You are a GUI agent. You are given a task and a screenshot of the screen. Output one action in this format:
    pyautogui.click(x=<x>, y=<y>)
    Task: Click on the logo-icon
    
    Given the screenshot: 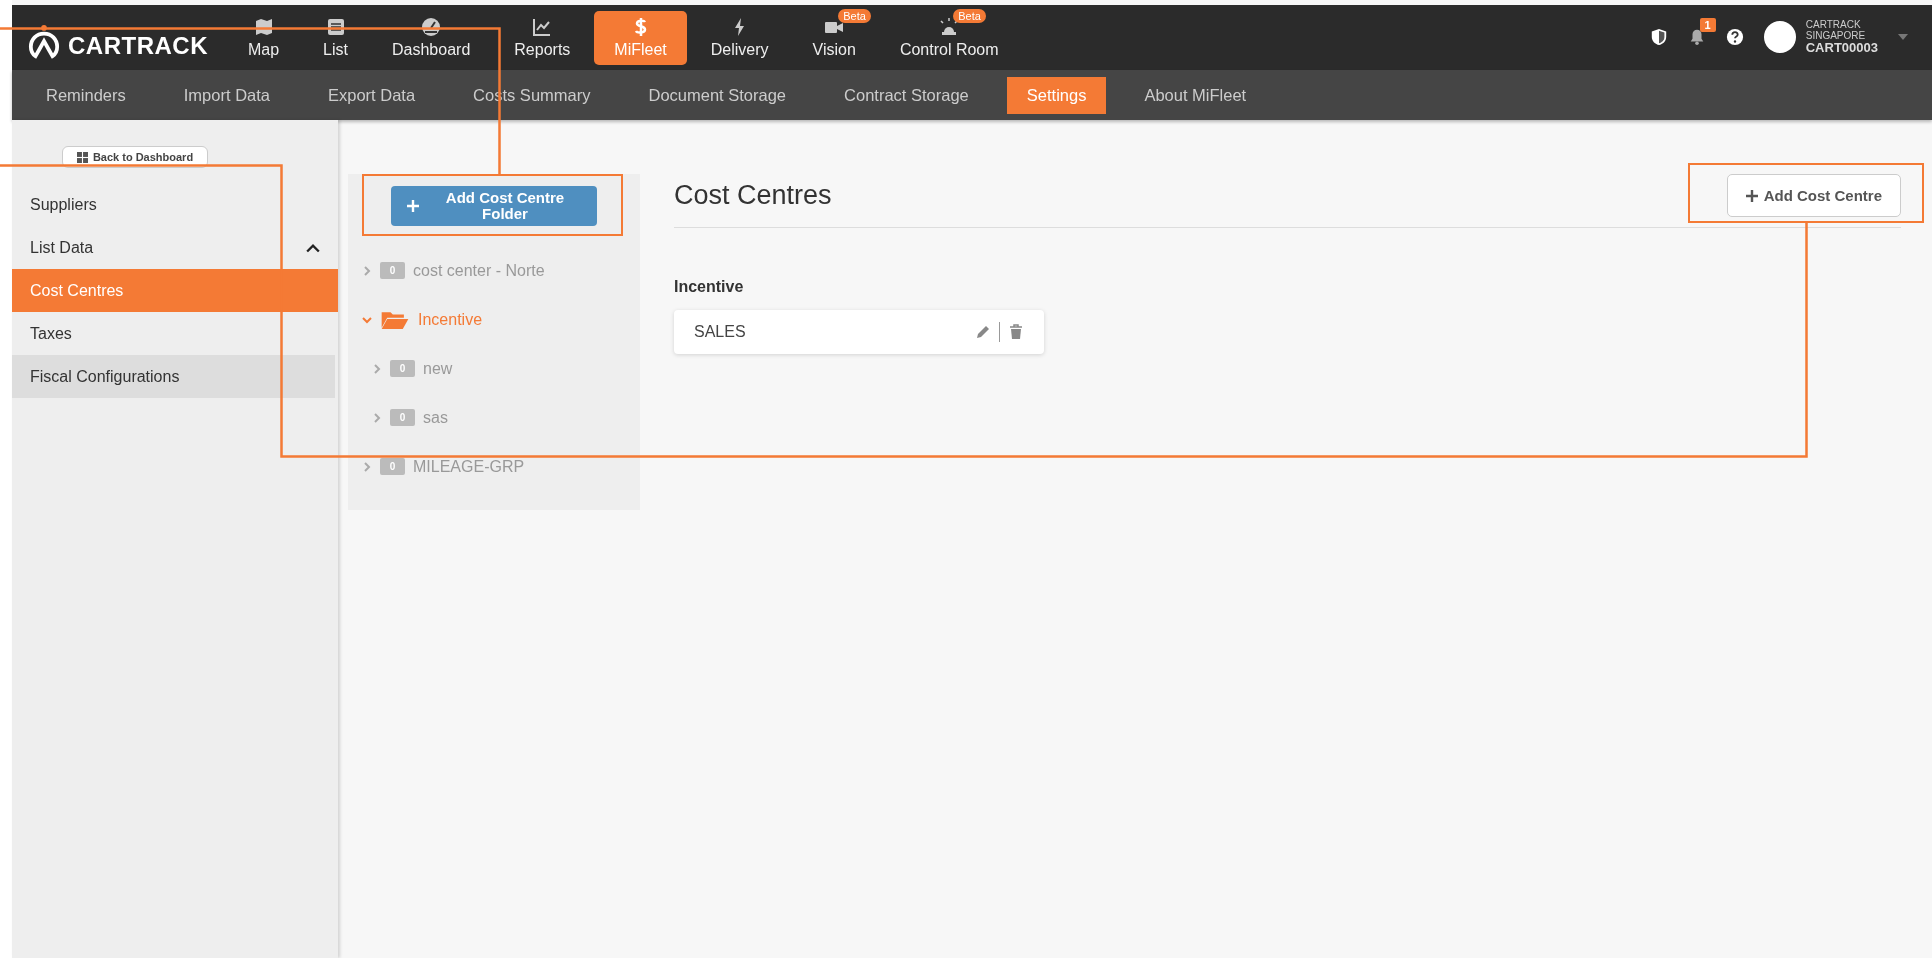 What is the action you would take?
    pyautogui.click(x=44, y=42)
    